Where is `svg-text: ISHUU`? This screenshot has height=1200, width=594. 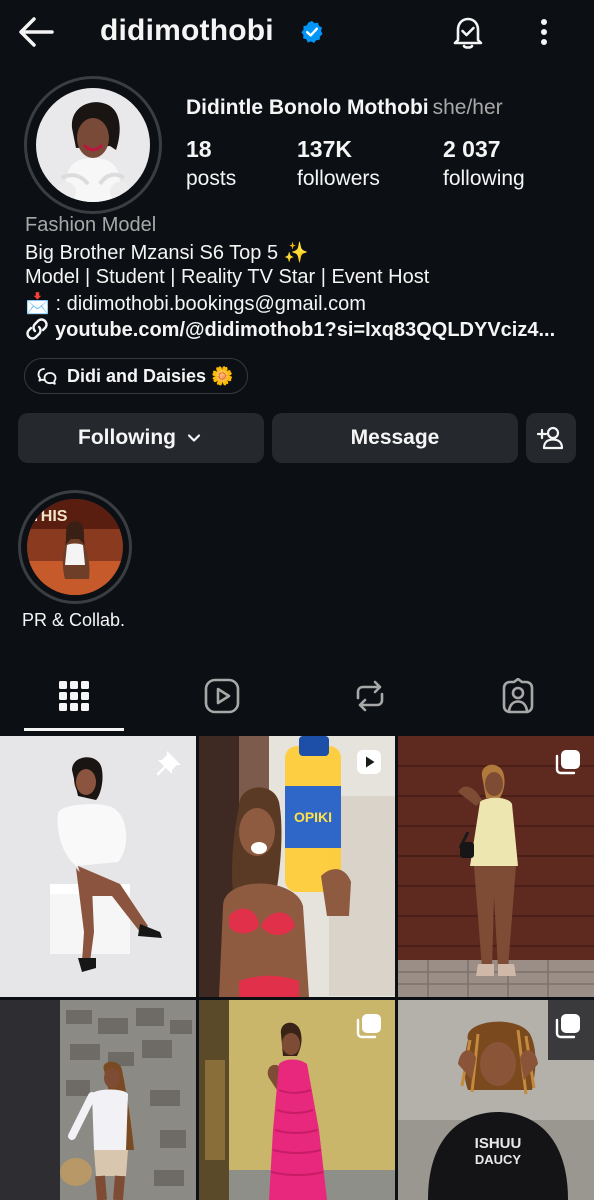 svg-text: ISHUU is located at coordinates (498, 1143).